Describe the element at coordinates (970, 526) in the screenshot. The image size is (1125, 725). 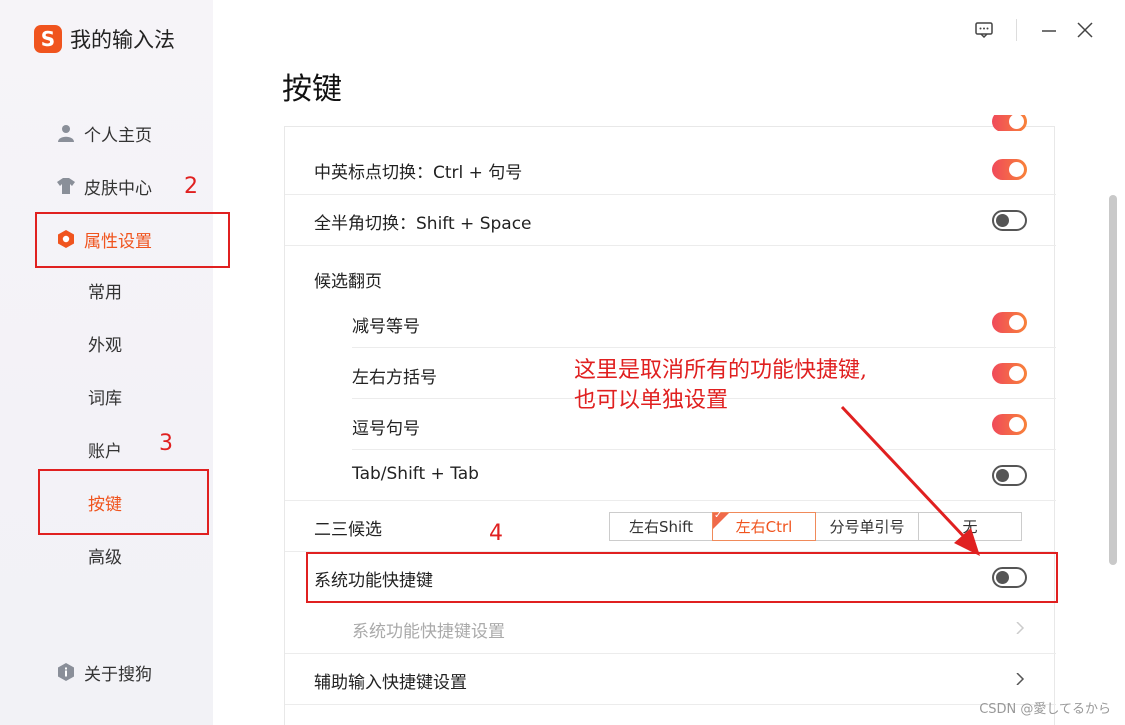
I see `option-none: 无` at that location.